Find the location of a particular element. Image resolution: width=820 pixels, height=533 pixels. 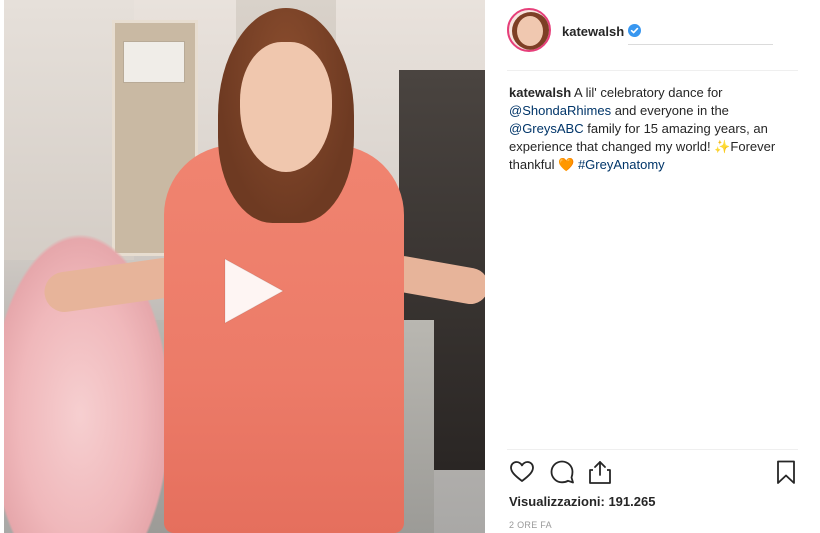

avatar-face is located at coordinates (530, 31).